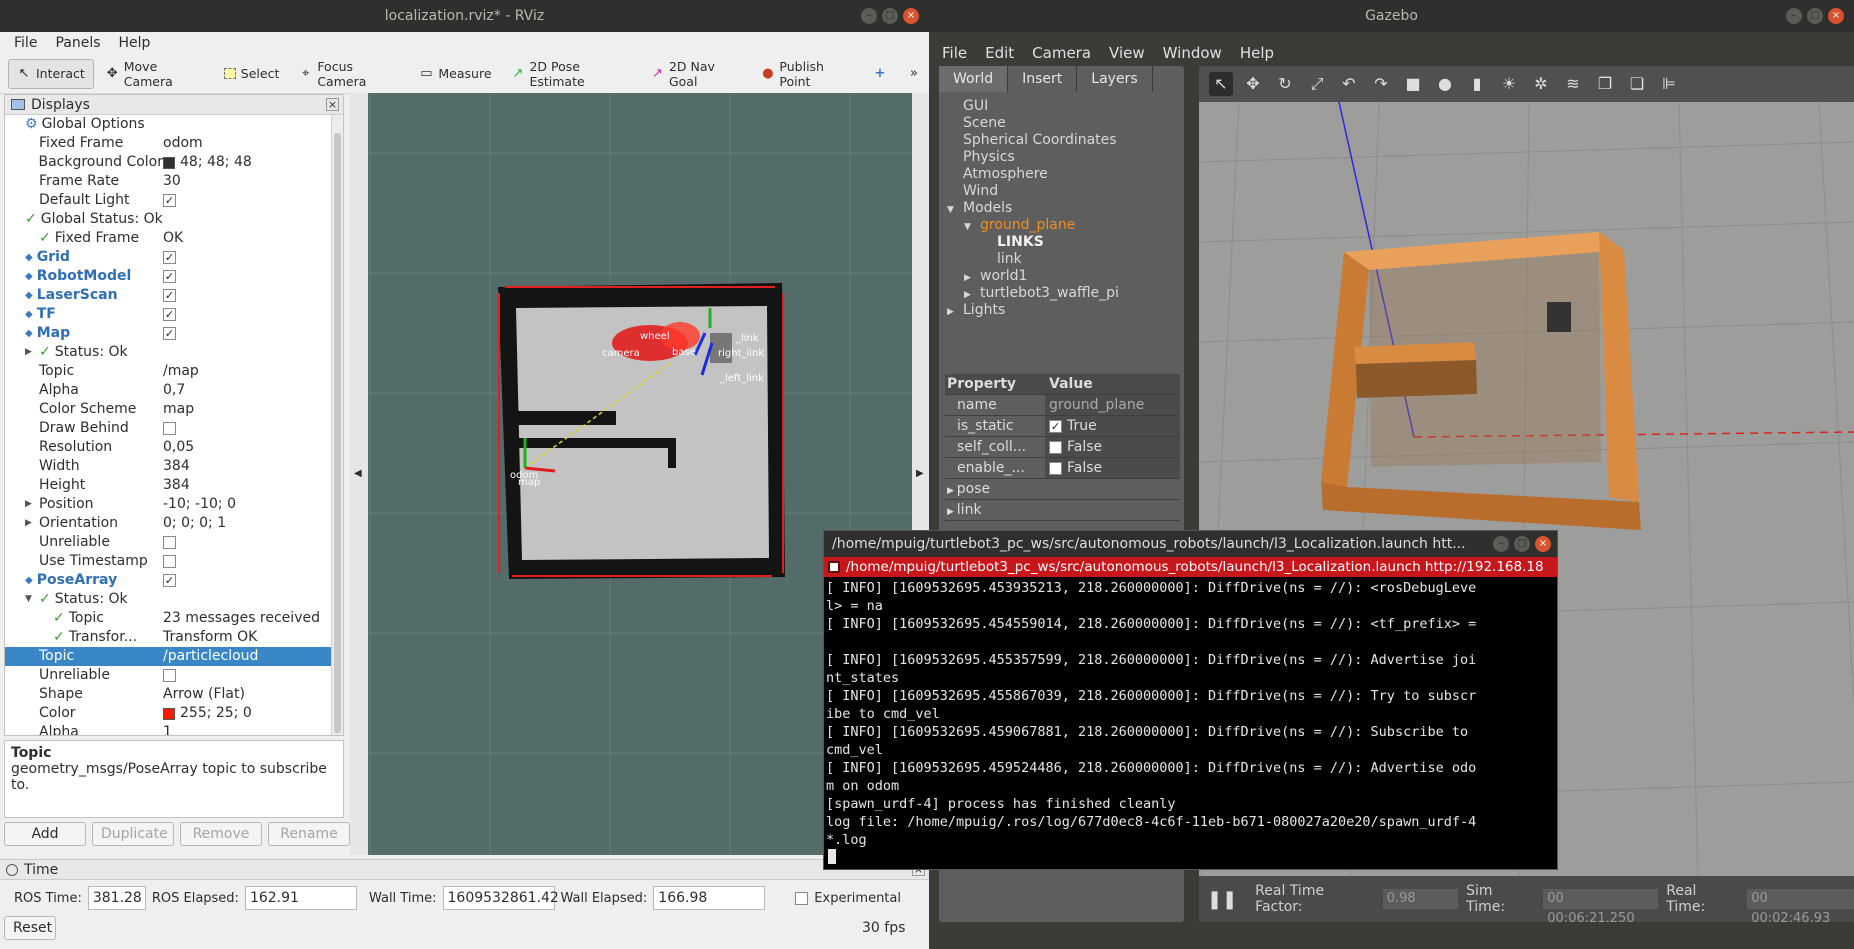 This screenshot has width=1854, height=949. I want to click on point-light-icon: ✲, so click(1541, 84).